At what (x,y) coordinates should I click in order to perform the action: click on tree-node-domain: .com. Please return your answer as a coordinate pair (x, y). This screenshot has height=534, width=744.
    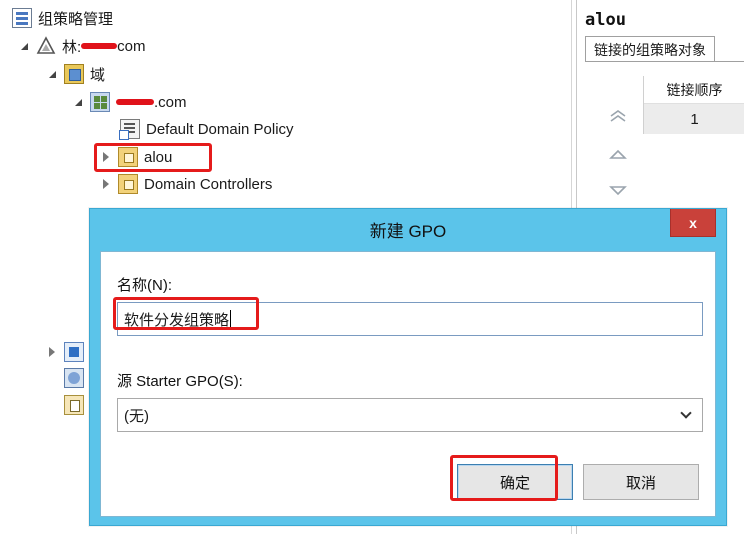
    Looking at the image, I should click on (129, 102).